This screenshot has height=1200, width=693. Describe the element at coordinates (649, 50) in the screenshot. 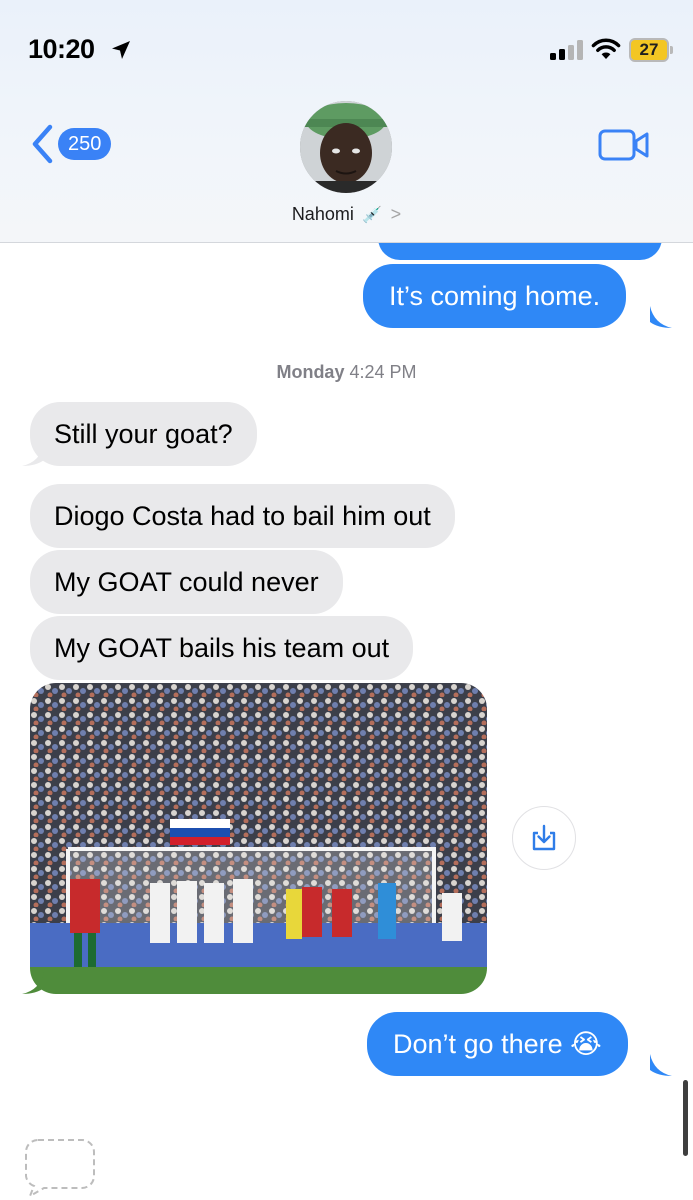

I see `battery-indicator: 27` at that location.